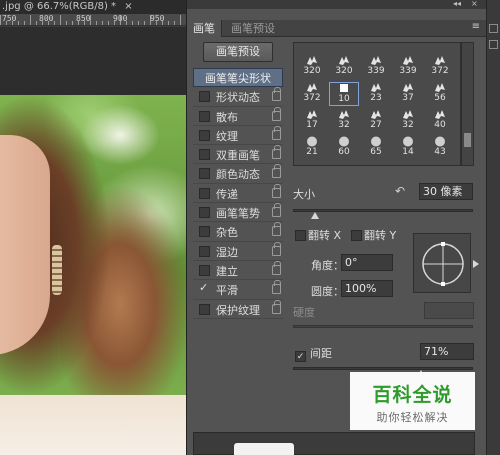 Image resolution: width=500 pixels, height=455 pixels. I want to click on size-slider-thumb, so click(314, 215).